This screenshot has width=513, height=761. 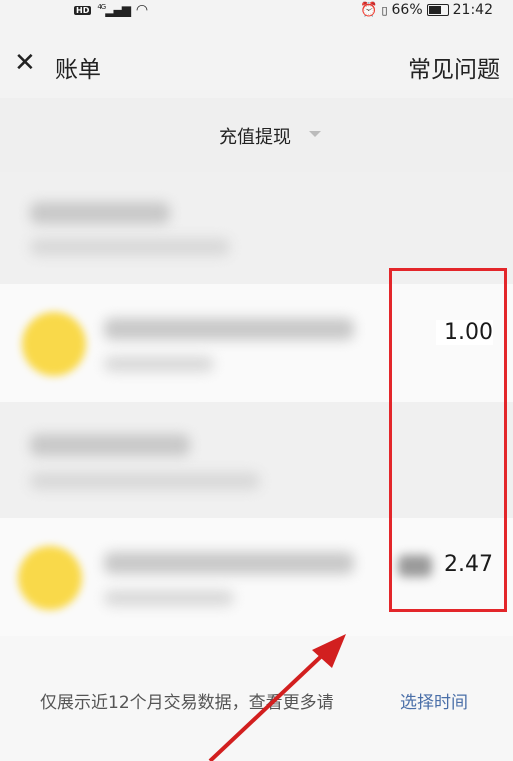 What do you see at coordinates (369, 10) in the screenshot?
I see `alarm-icon: ⏰` at bounding box center [369, 10].